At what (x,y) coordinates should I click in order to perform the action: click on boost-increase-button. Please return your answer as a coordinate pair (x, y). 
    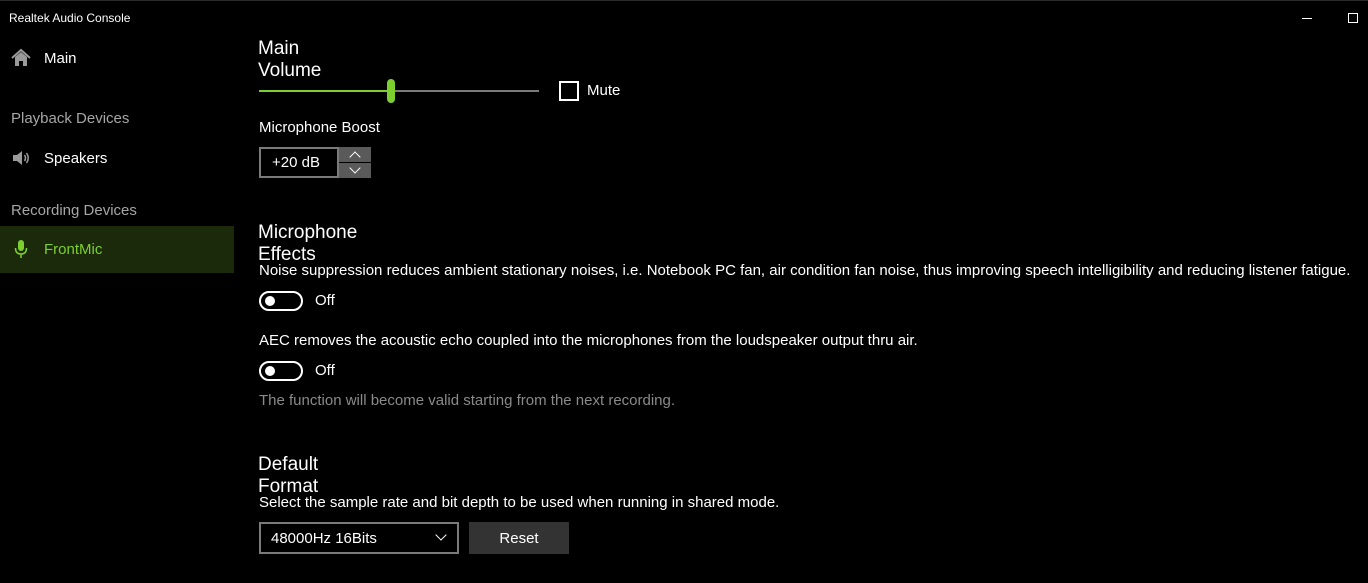
    Looking at the image, I should click on (355, 155).